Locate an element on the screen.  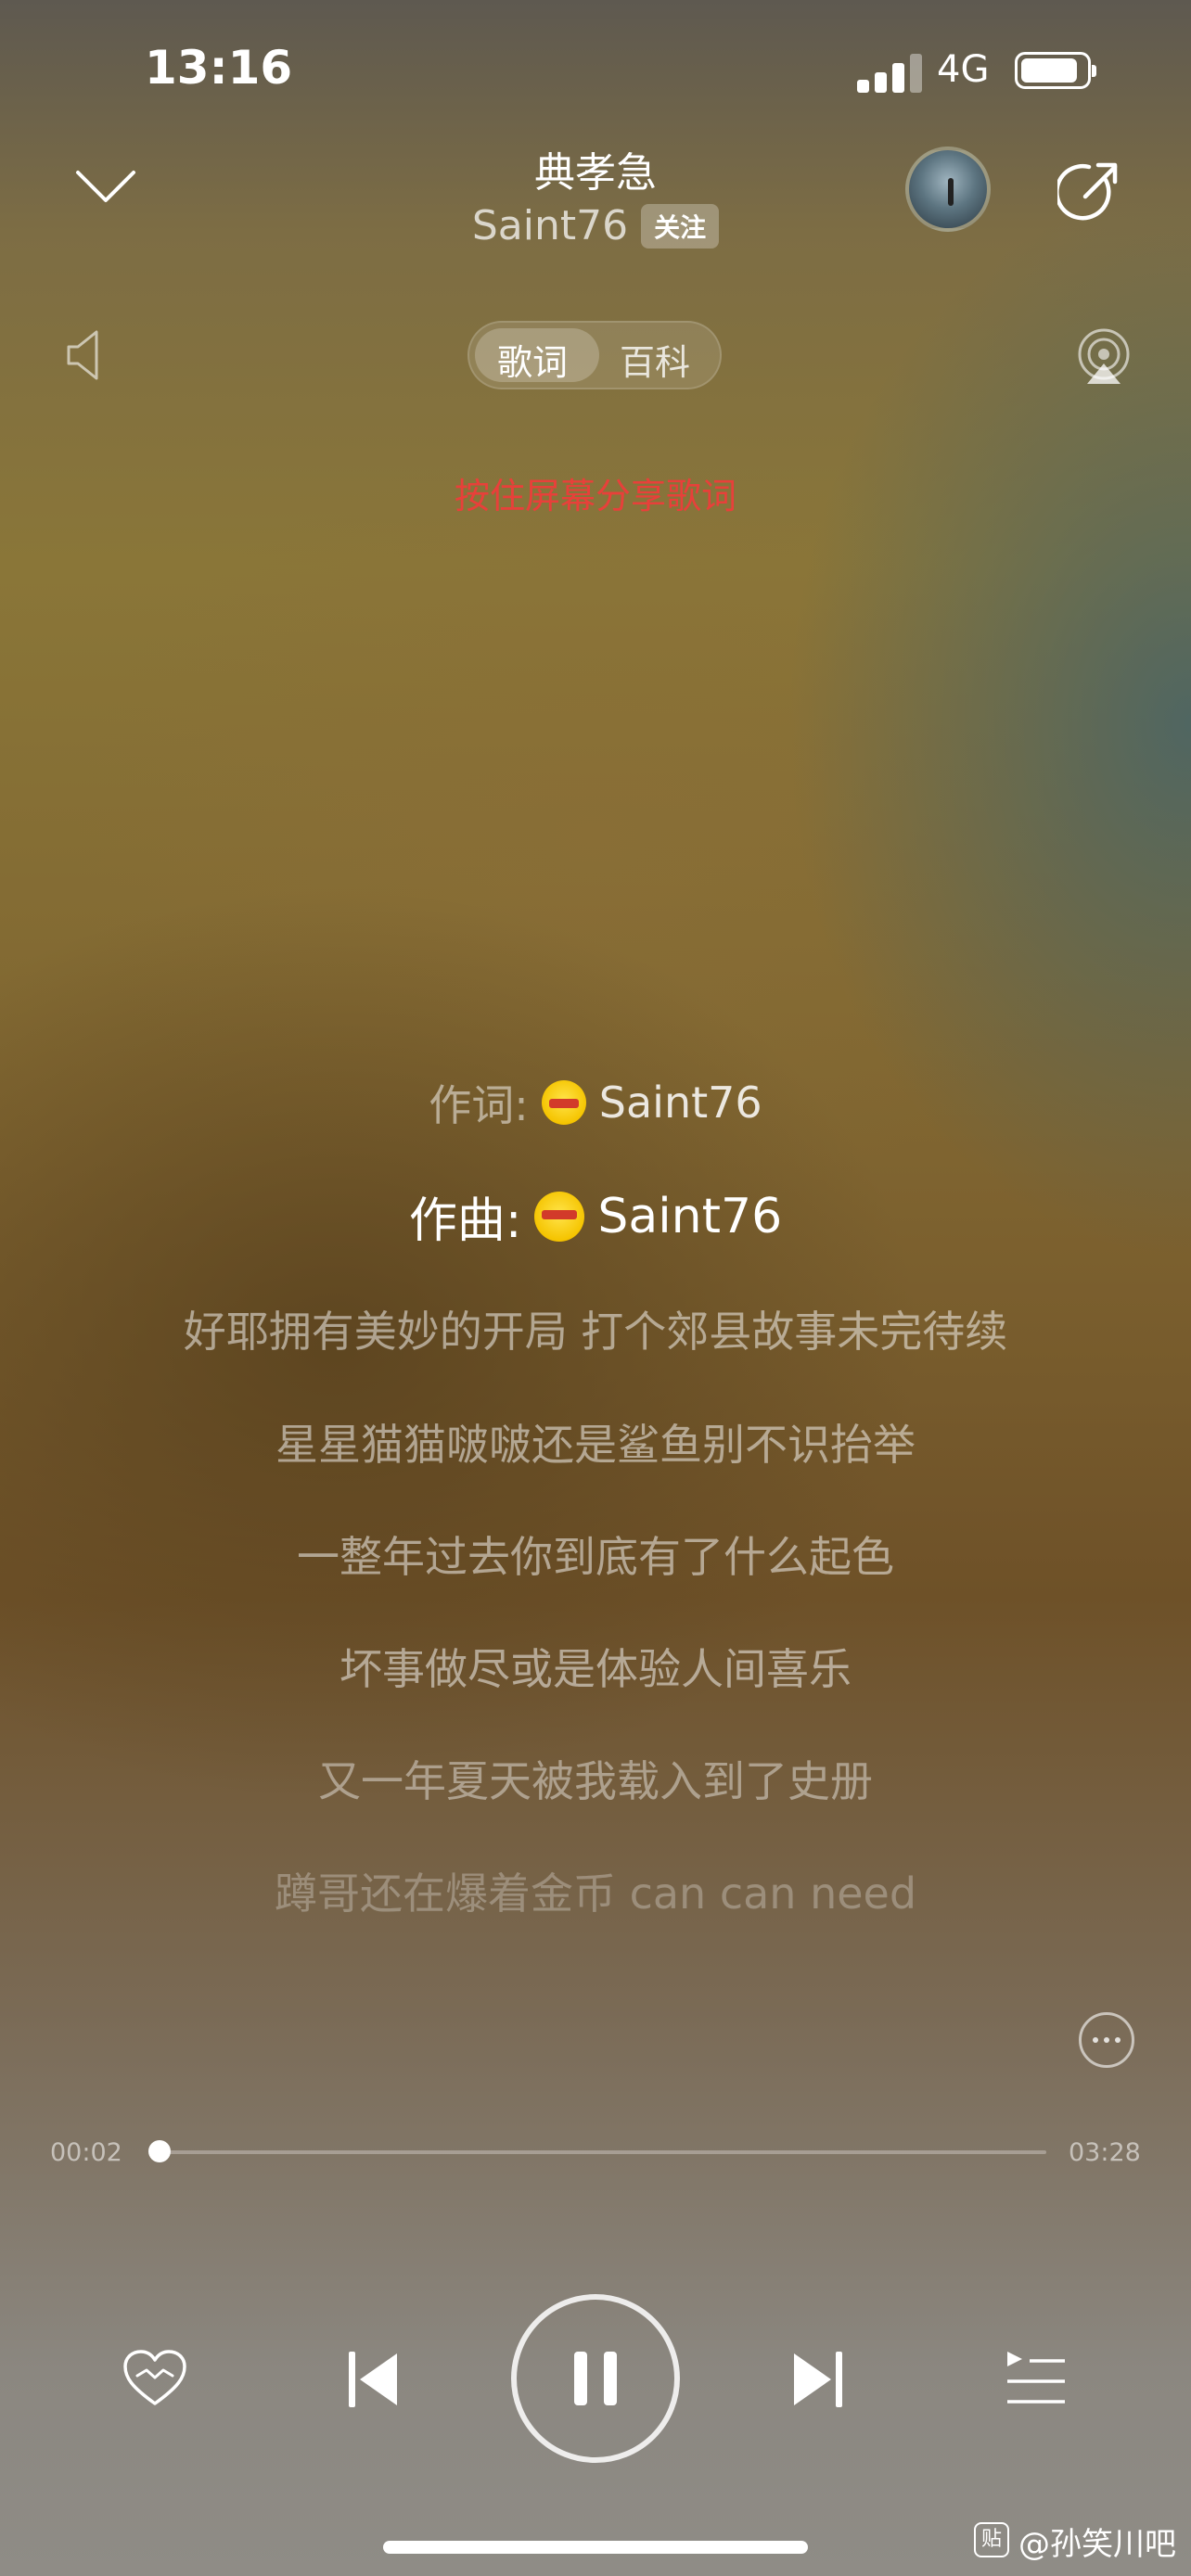
lyrics-tab-switch: 歌词 百科 is located at coordinates (594, 355).